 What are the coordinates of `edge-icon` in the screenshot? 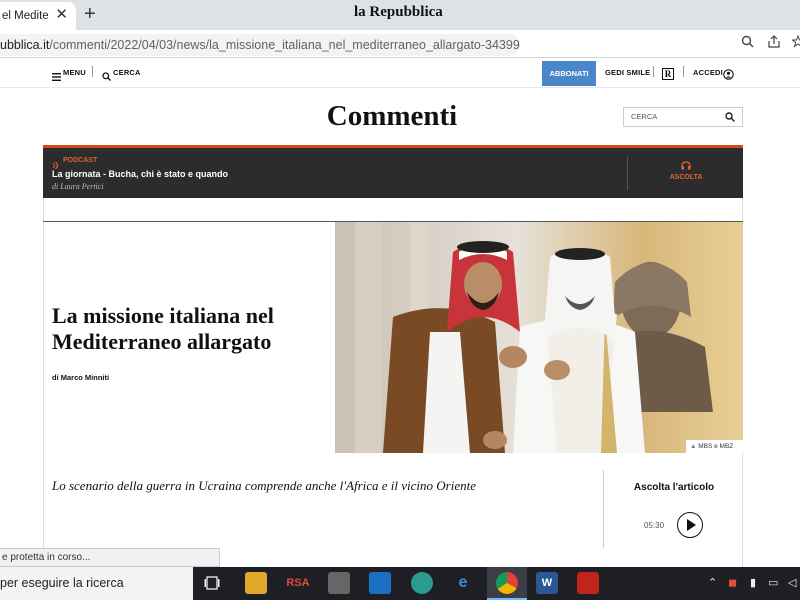 It's located at (422, 583).